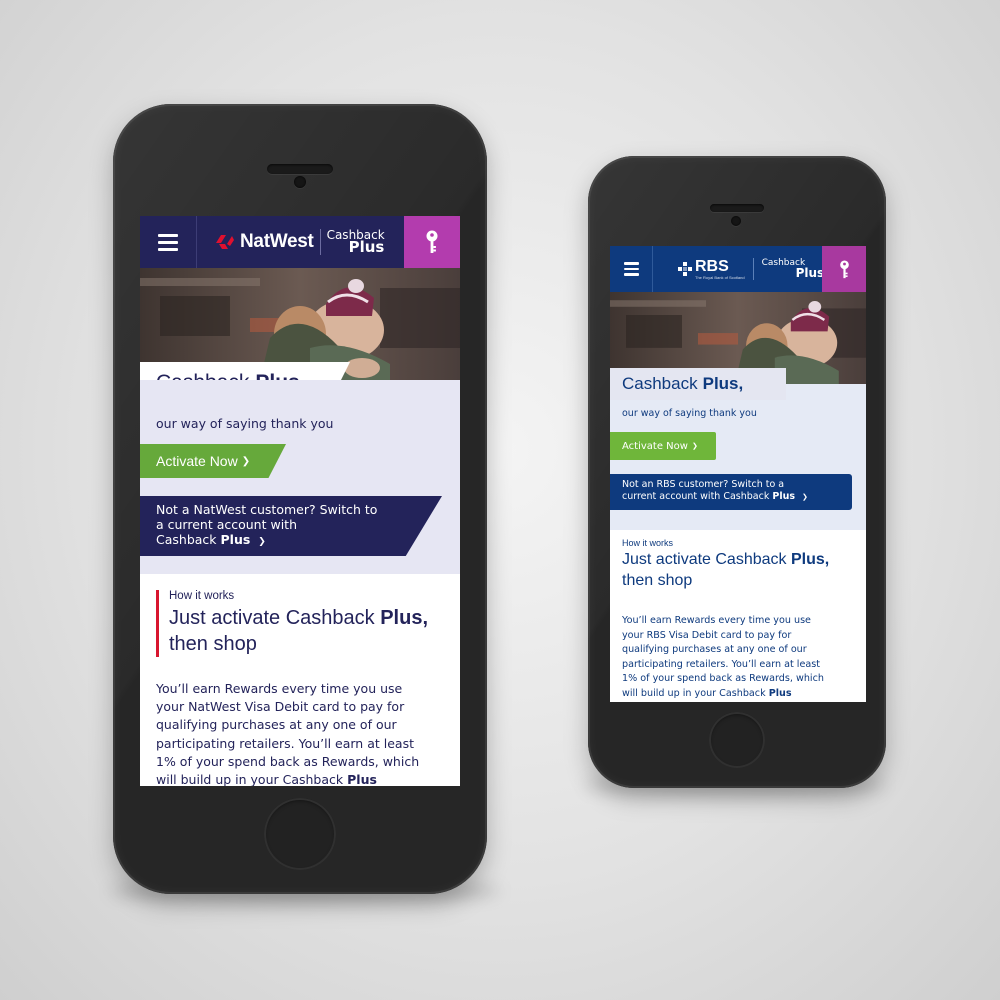 Image resolution: width=1000 pixels, height=1000 pixels. Describe the element at coordinates (299, 541) in the screenshot. I see `switch-line-3: Cashback Plus ❯` at that location.